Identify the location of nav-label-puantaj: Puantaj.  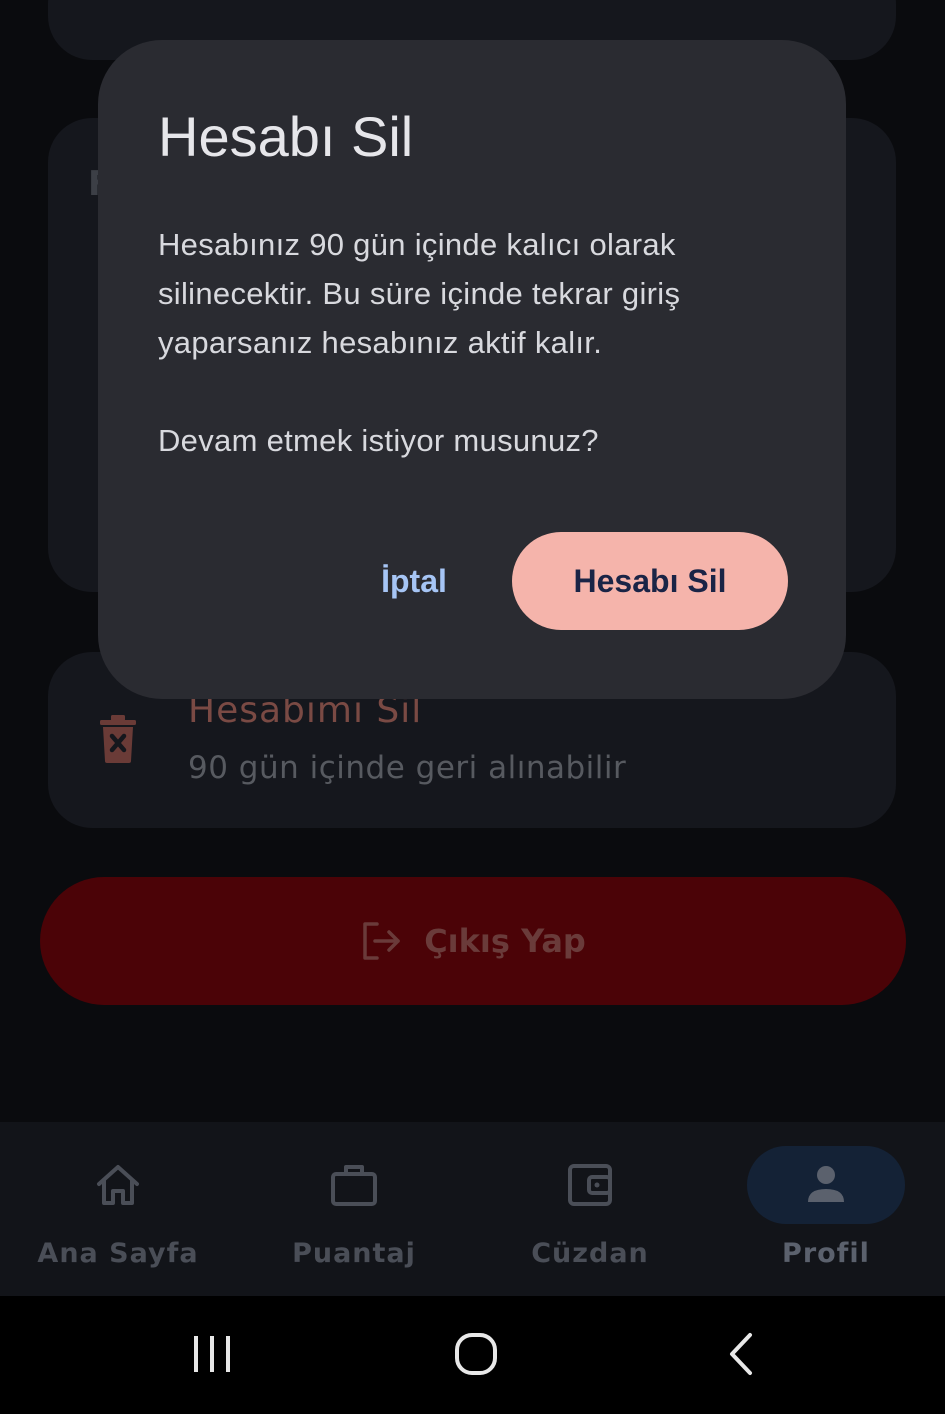
(354, 1253).